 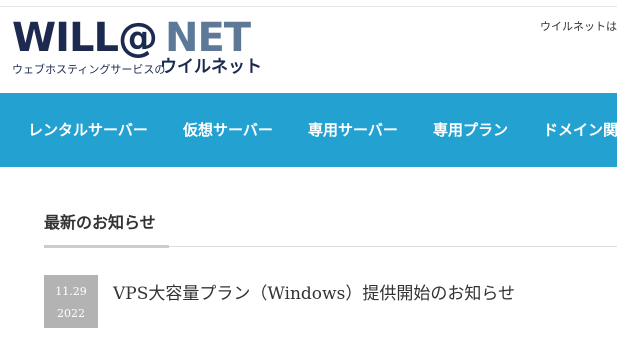 What do you see at coordinates (106, 246) in the screenshot?
I see `news-heading-underline` at bounding box center [106, 246].